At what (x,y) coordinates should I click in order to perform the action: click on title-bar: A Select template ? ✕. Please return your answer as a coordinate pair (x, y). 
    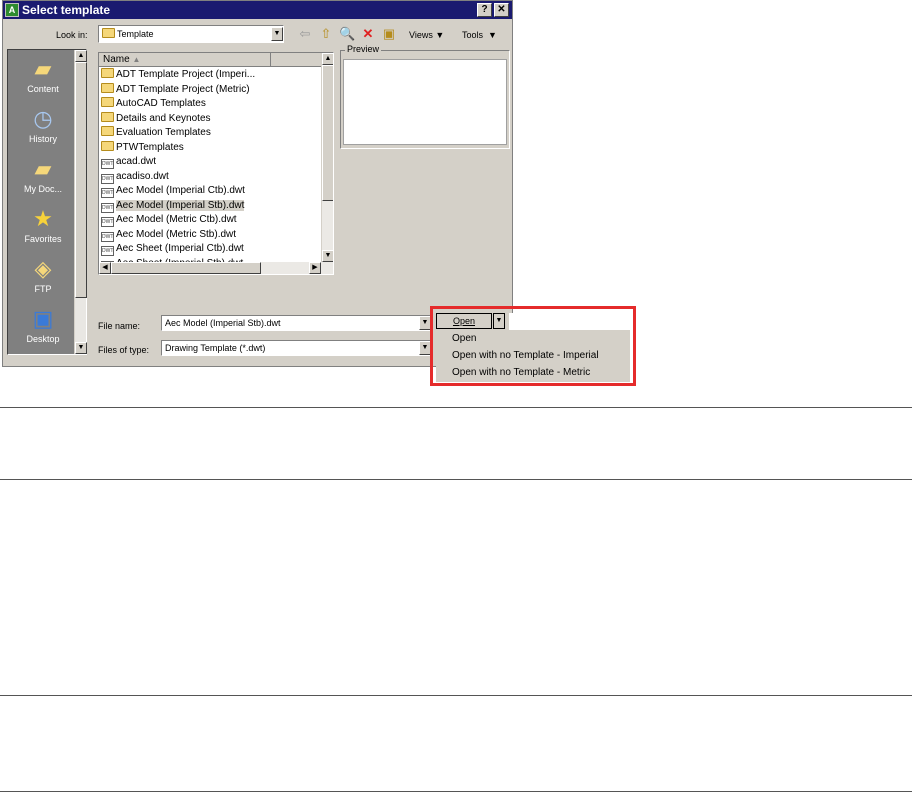
    Looking at the image, I should click on (257, 10).